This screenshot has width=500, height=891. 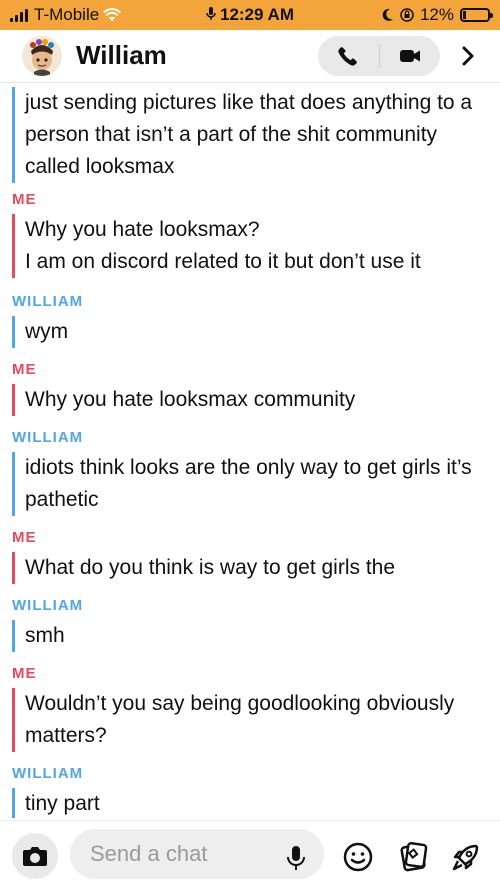 I want to click on chevron-right-icon, so click(x=468, y=56).